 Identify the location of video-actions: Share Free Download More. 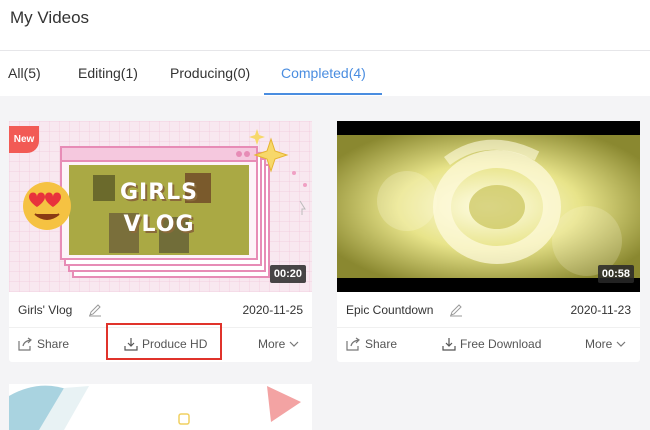
(488, 345).